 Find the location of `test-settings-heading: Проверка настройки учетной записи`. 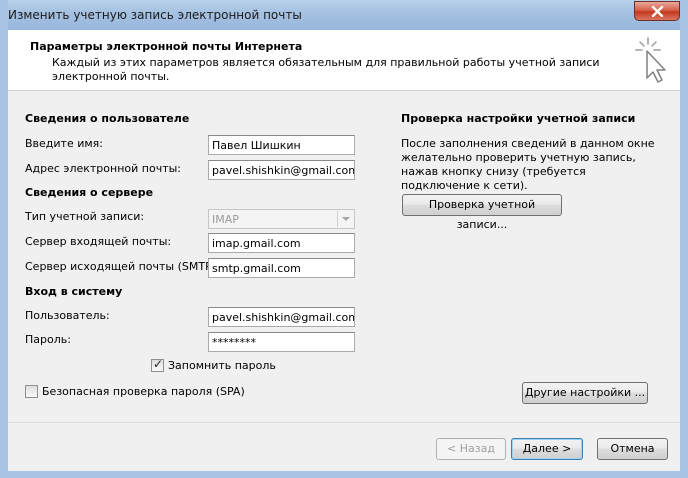

test-settings-heading: Проверка настройки учетной записи is located at coordinates (518, 118).